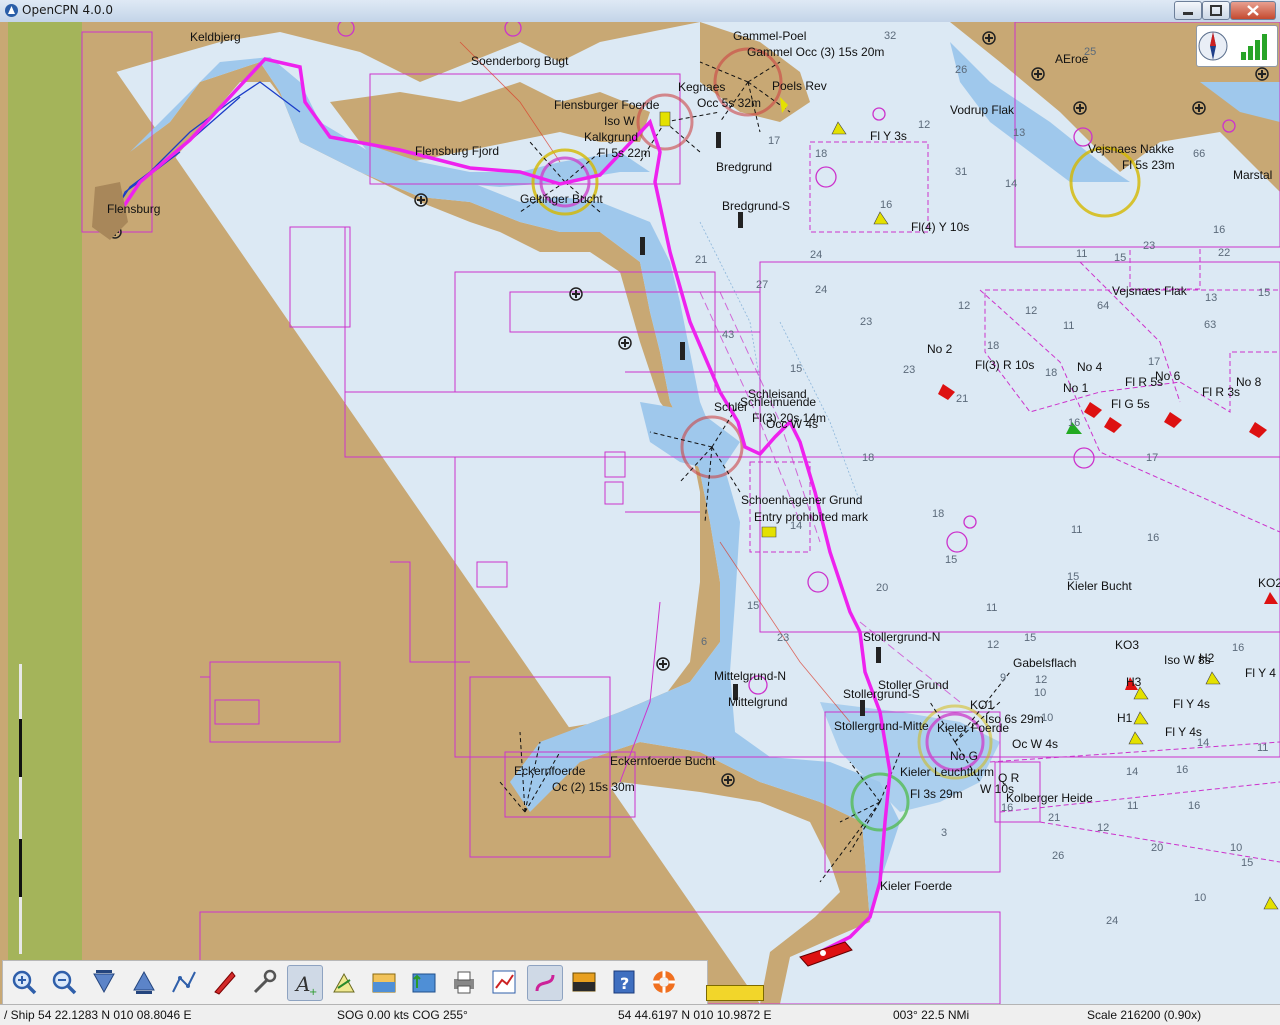  I want to click on place-label: Bredgrund-S, so click(756, 206).